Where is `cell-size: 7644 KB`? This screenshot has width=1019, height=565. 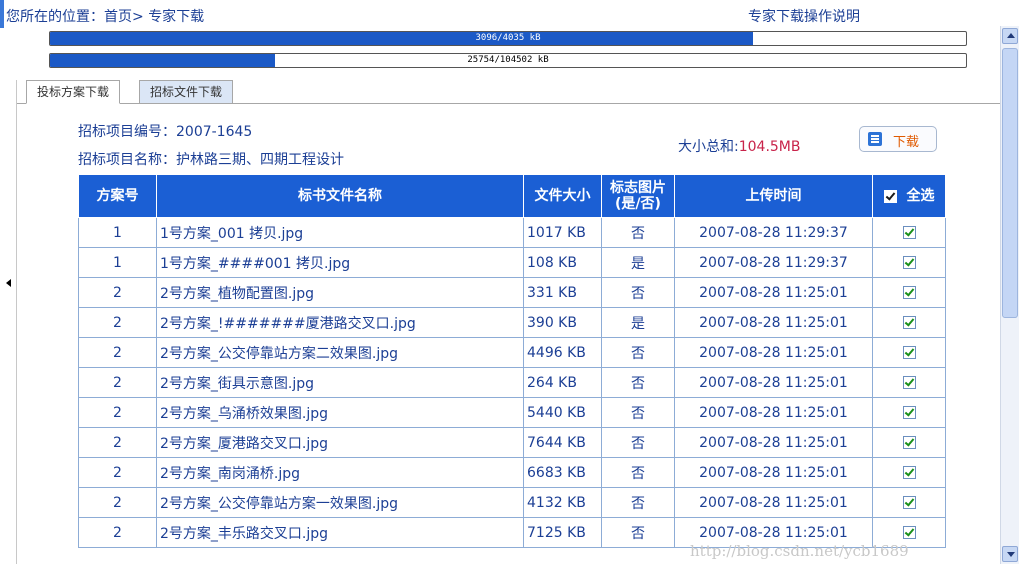
cell-size: 7644 KB is located at coordinates (562, 442).